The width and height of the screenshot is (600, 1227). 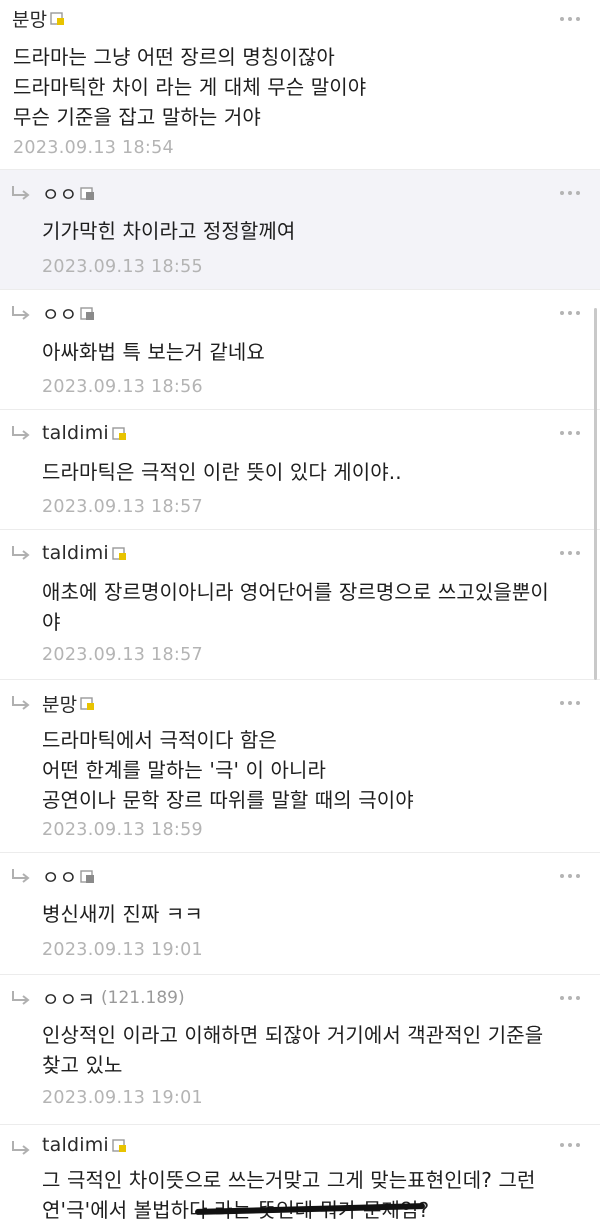 I want to click on comment-timestamp: 2023.09.13 18:56, so click(x=122, y=387).